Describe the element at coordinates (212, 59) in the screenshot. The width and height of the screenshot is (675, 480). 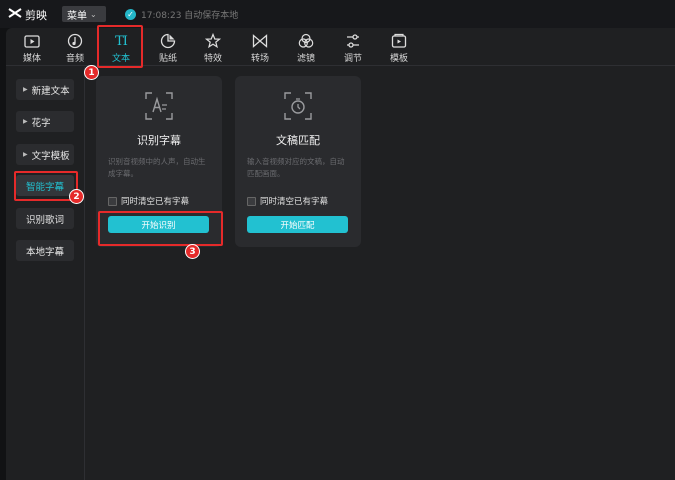
I see `tab-effects-label: 特效` at that location.